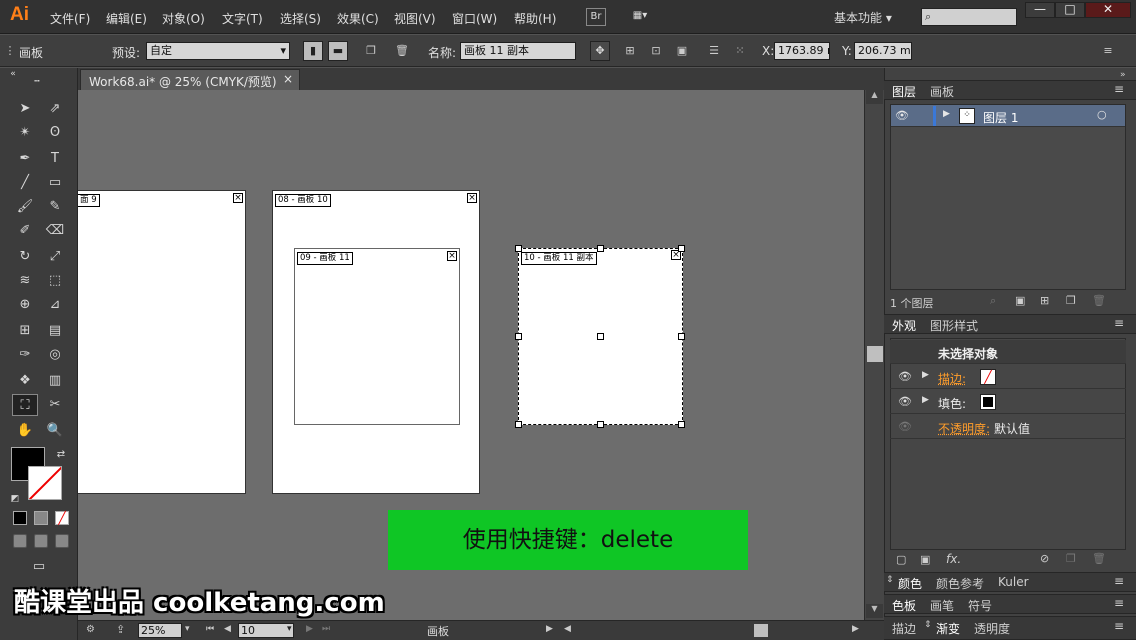 This screenshot has width=1136, height=640. Describe the element at coordinates (55, 331) in the screenshot. I see `gradient-tool-icon: ▤` at that location.